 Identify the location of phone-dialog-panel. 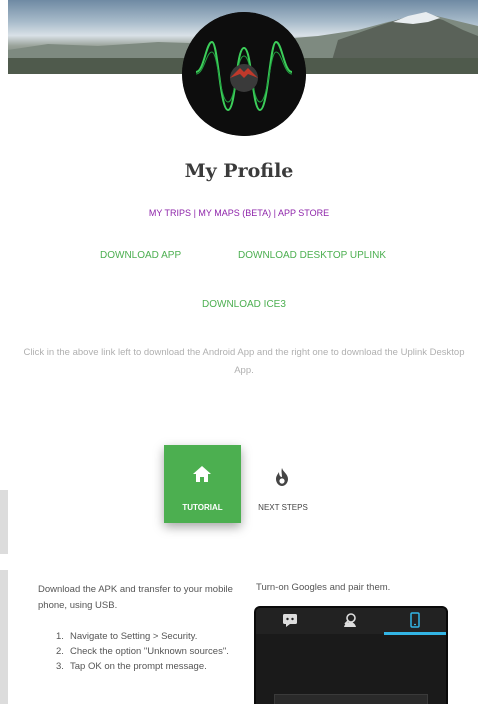
(351, 699).